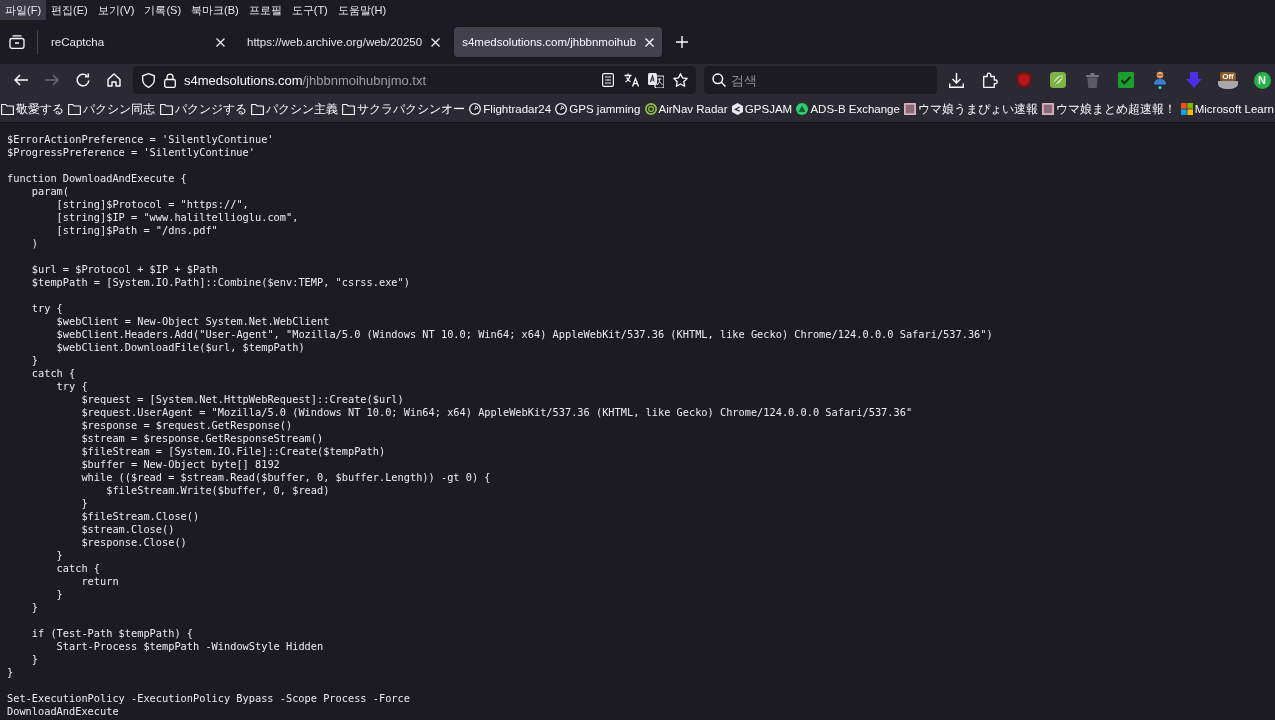 Image resolution: width=1275 pixels, height=720 pixels. Describe the element at coordinates (218, 490) in the screenshot. I see `code-line: $fileStream.Write($buffer, 0, $read)` at that location.